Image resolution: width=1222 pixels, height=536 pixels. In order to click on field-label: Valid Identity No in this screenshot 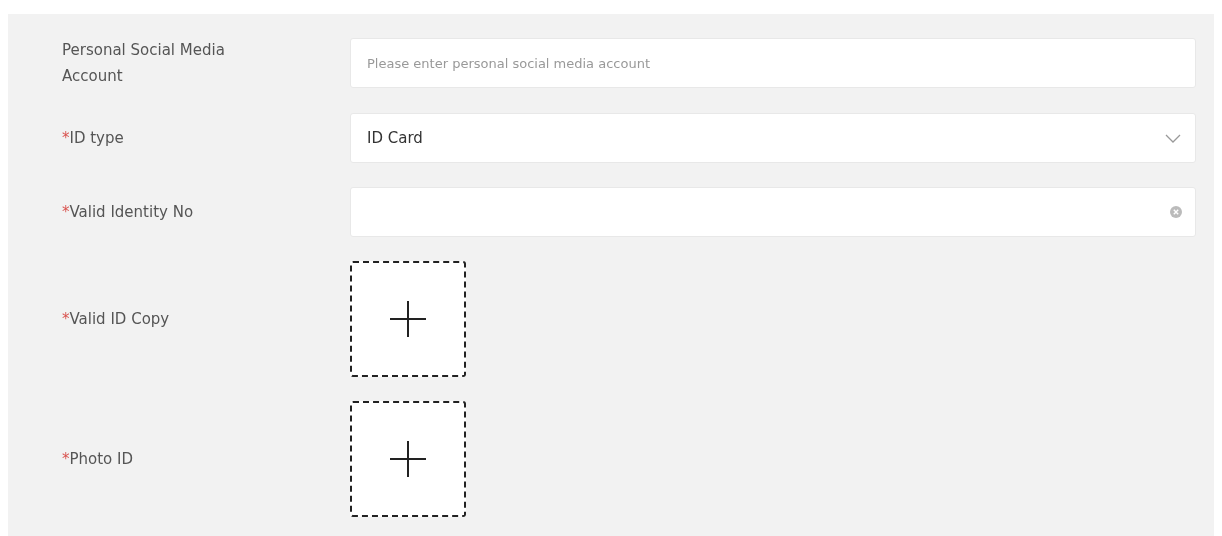, I will do `click(132, 212)`.